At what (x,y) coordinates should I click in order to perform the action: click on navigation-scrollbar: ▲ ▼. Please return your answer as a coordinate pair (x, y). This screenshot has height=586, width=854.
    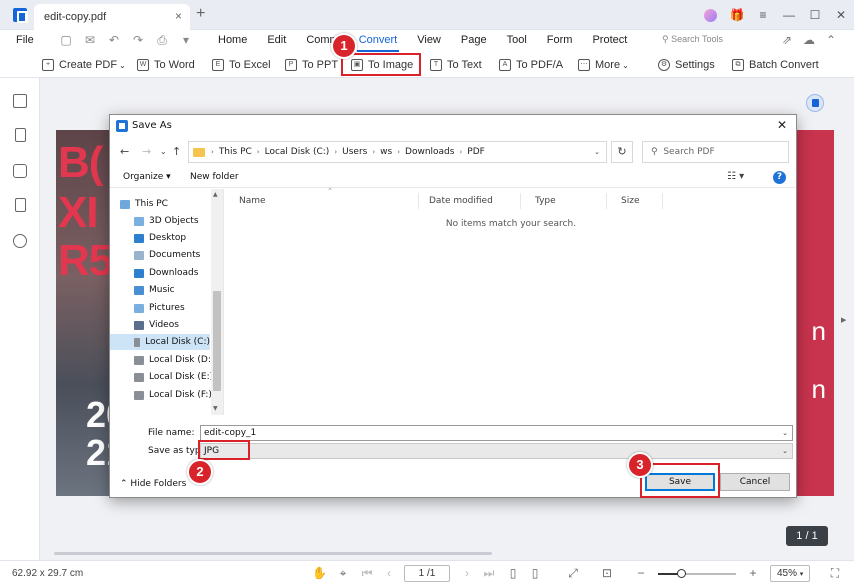
    Looking at the image, I should click on (217, 302).